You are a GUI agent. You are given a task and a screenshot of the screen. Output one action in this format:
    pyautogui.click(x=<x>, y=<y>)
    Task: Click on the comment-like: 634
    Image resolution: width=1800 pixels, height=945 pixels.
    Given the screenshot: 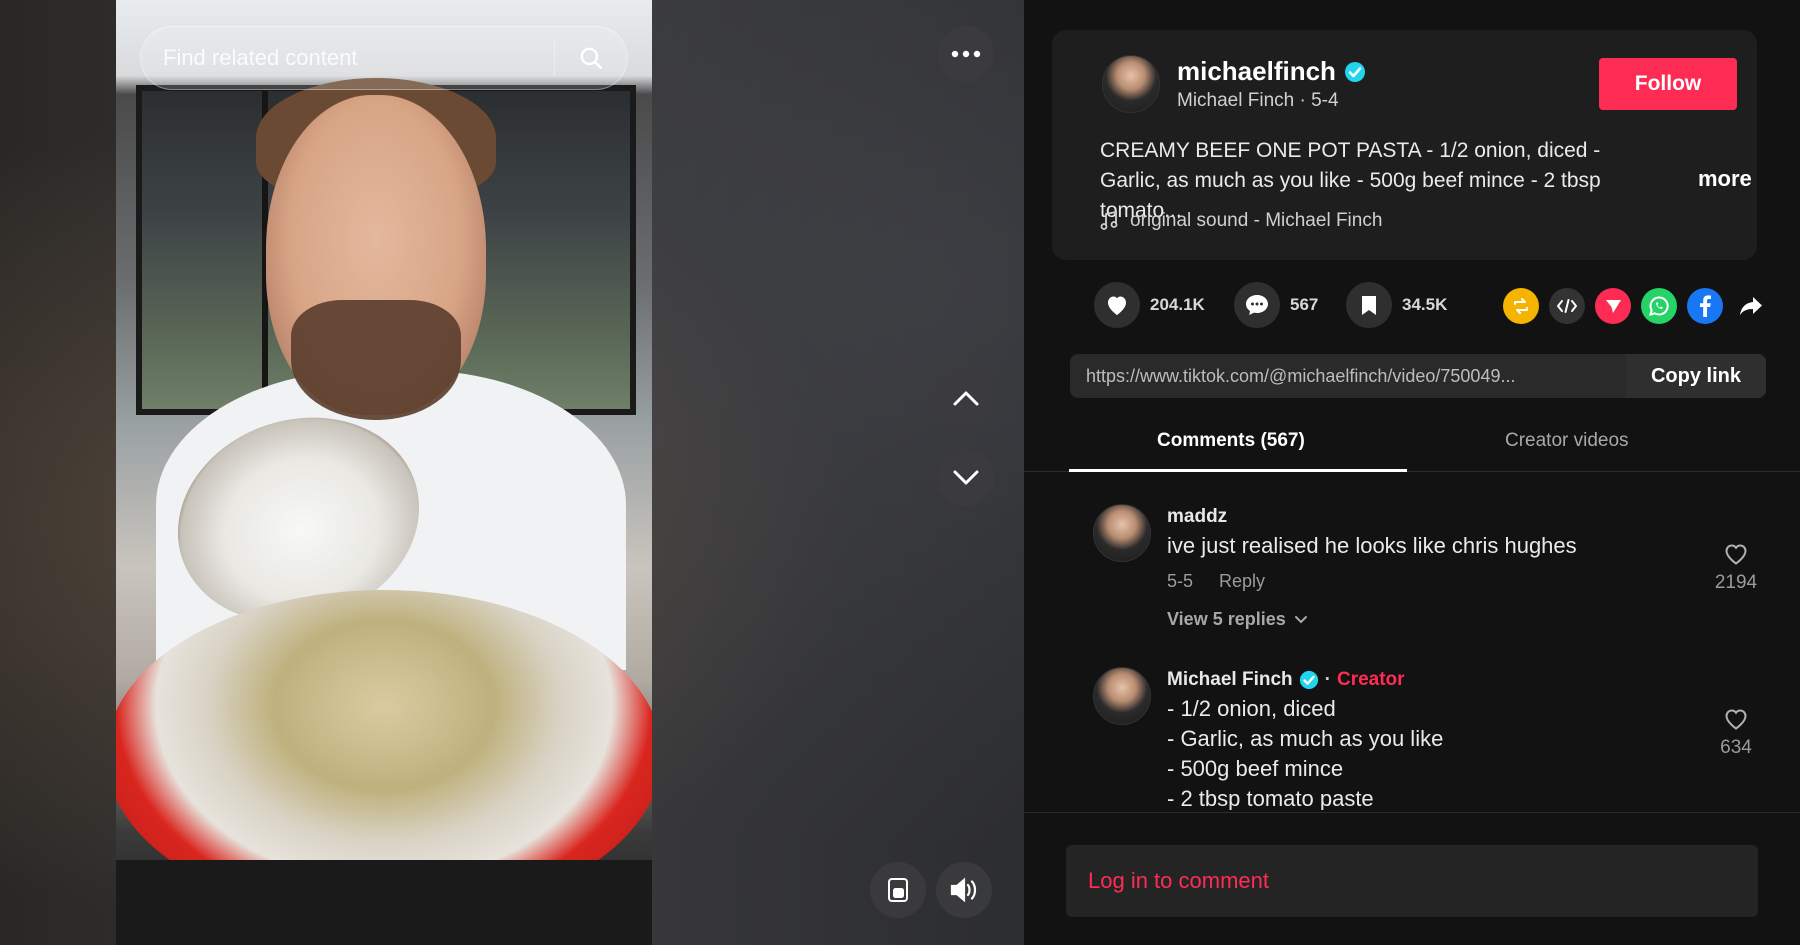 What is the action you would take?
    pyautogui.click(x=1736, y=733)
    